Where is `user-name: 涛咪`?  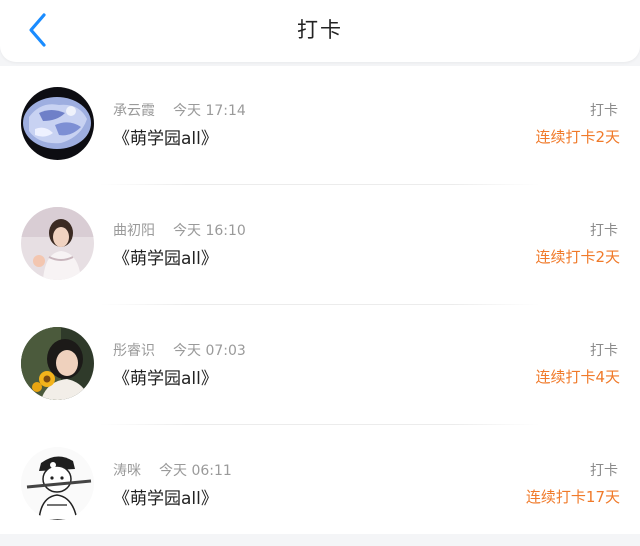
user-name: 涛咪 is located at coordinates (127, 471).